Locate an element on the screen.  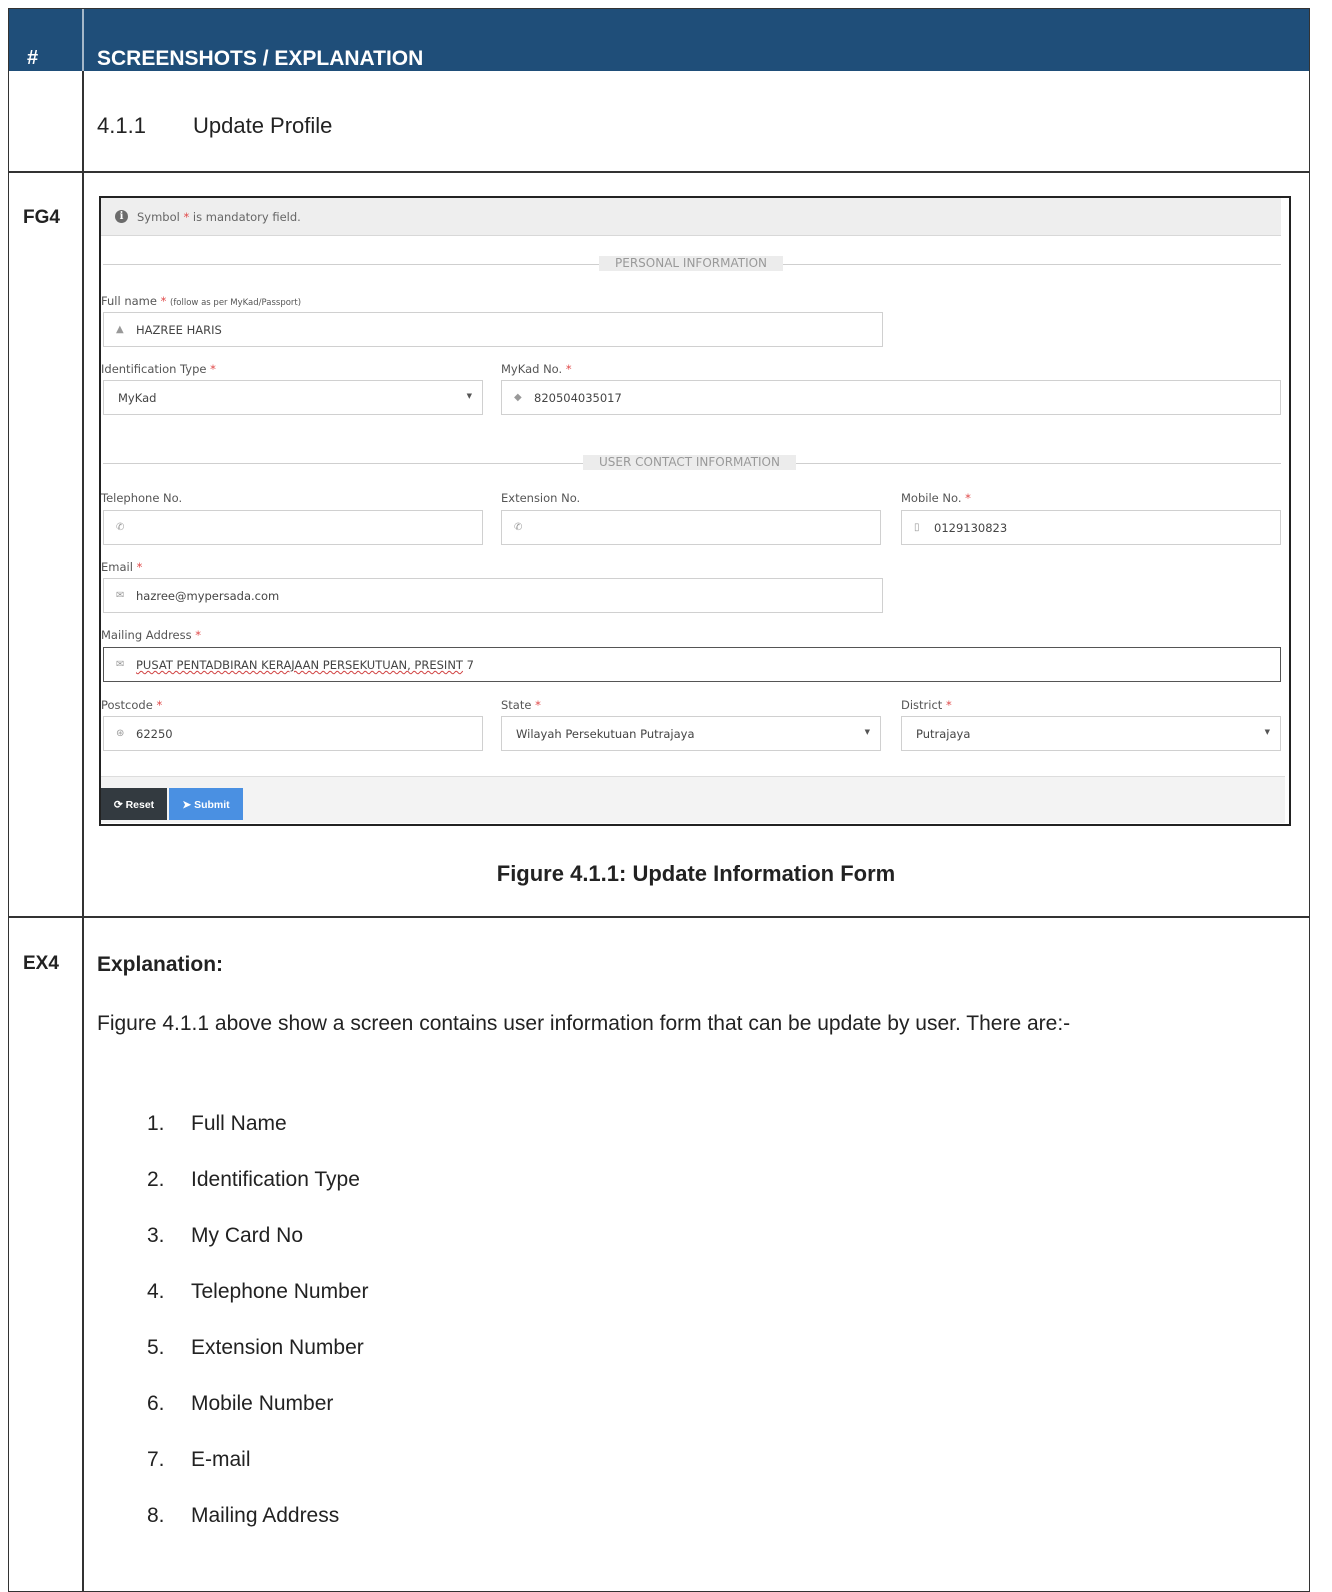
email-input: ✉ hazree@mypersada.com is located at coordinates (493, 595).